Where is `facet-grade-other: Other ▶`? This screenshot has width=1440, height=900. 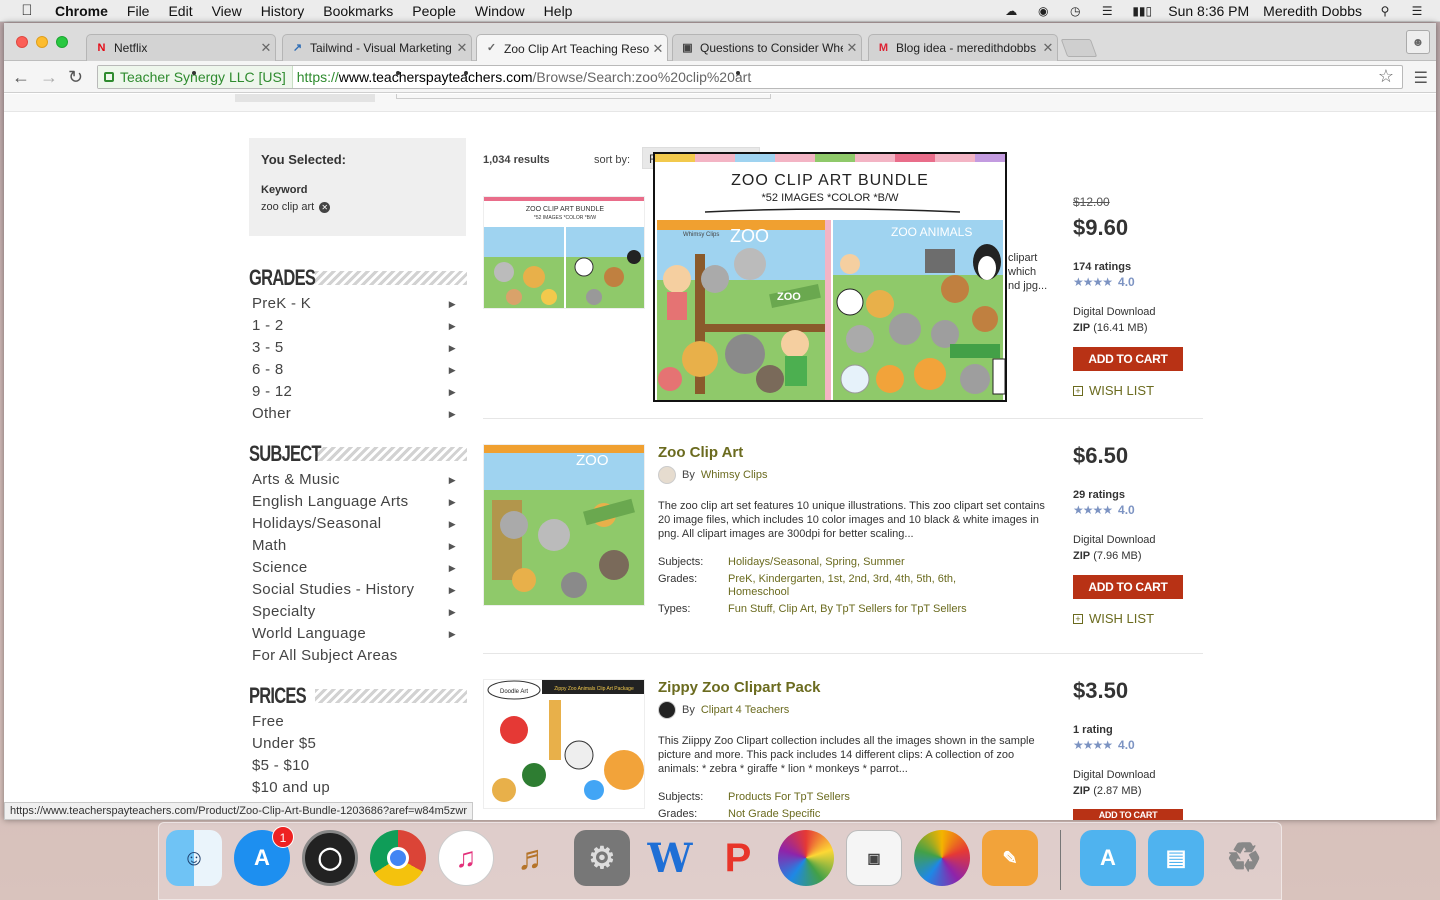 facet-grade-other: Other ▶ is located at coordinates (354, 414).